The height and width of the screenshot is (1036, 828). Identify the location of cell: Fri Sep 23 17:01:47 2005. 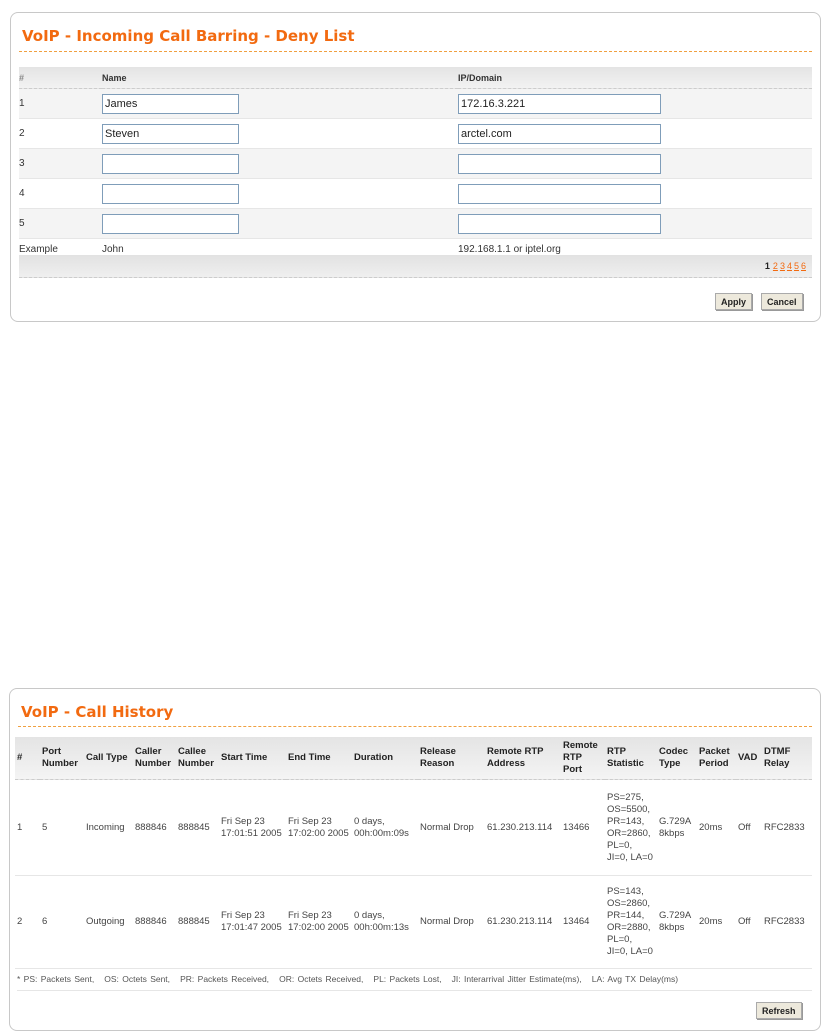
(252, 922).